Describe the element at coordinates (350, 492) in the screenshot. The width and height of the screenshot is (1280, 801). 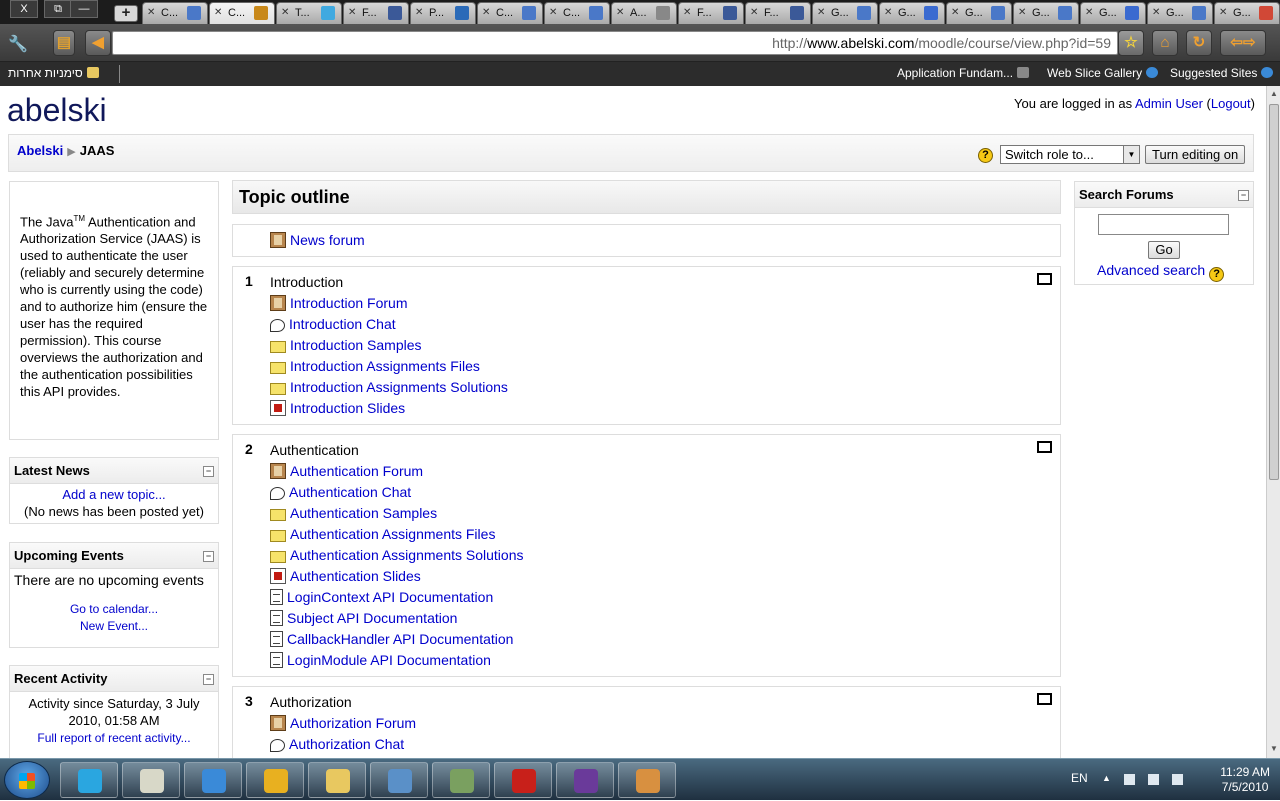
I see `activity-link: Authentication Chat` at that location.